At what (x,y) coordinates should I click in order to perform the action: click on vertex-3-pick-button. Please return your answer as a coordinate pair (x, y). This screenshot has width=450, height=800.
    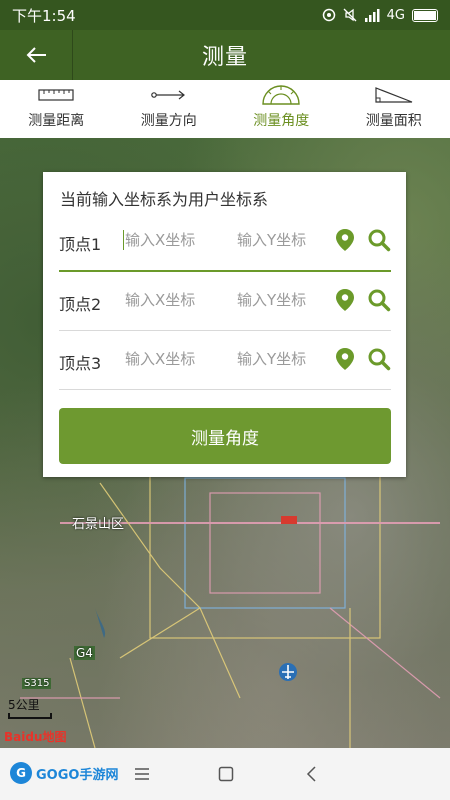
    Looking at the image, I should click on (345, 359).